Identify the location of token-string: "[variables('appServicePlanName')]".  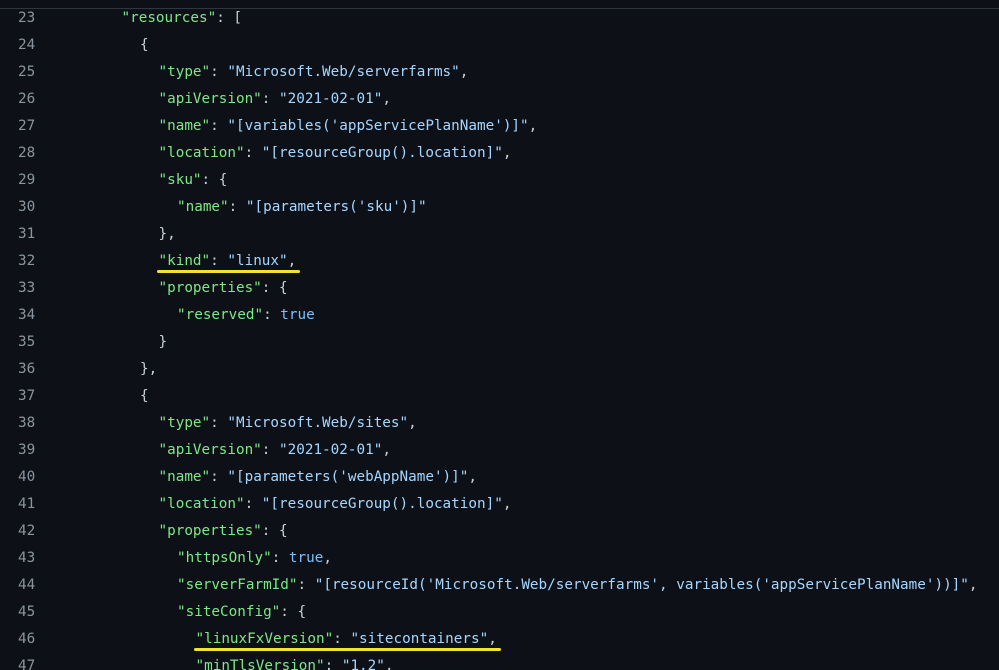
(378, 126).